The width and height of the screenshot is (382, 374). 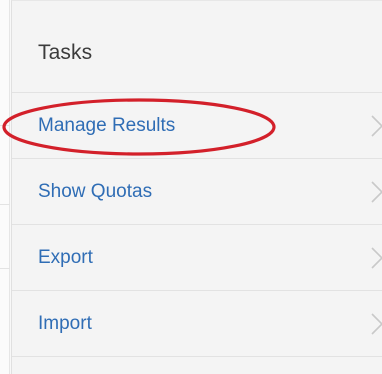 I want to click on task-label: Export, so click(x=65, y=258).